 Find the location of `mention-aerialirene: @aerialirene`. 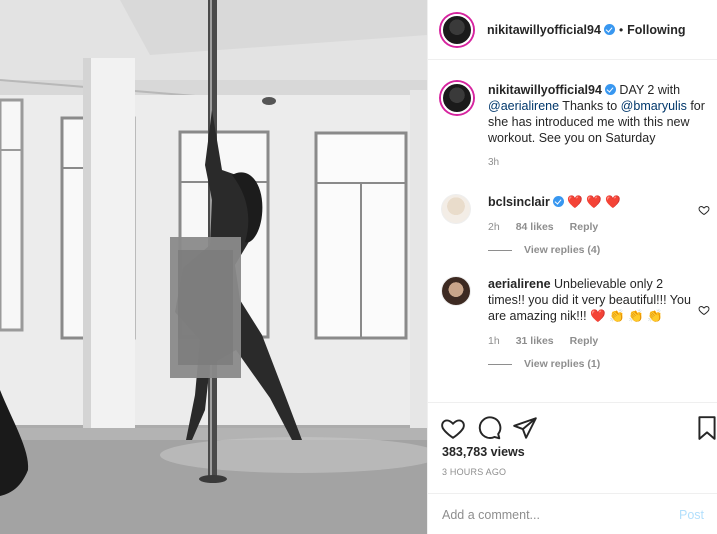

mention-aerialirene: @aerialirene is located at coordinates (523, 106).